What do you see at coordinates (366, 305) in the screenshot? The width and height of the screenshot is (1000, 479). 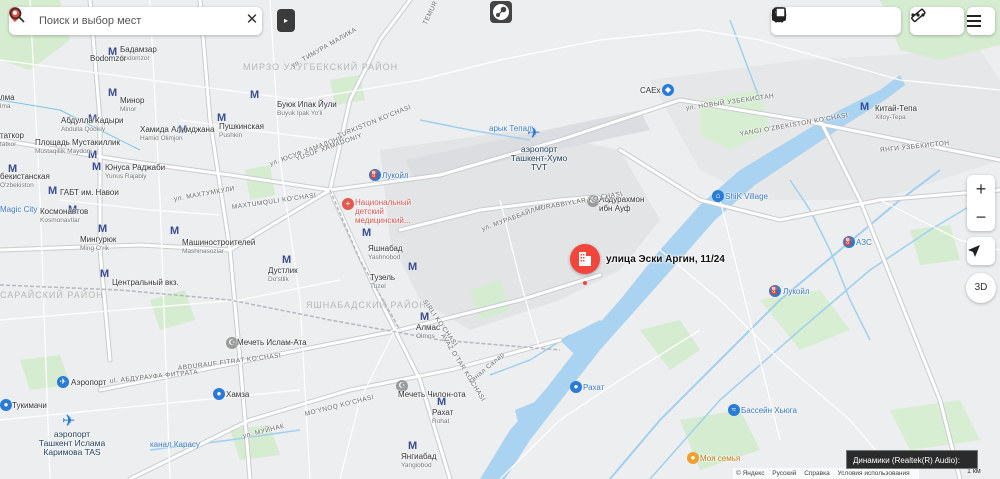 I see `district-name: ЯШНАБАДСКИЙ РАЙОН` at bounding box center [366, 305].